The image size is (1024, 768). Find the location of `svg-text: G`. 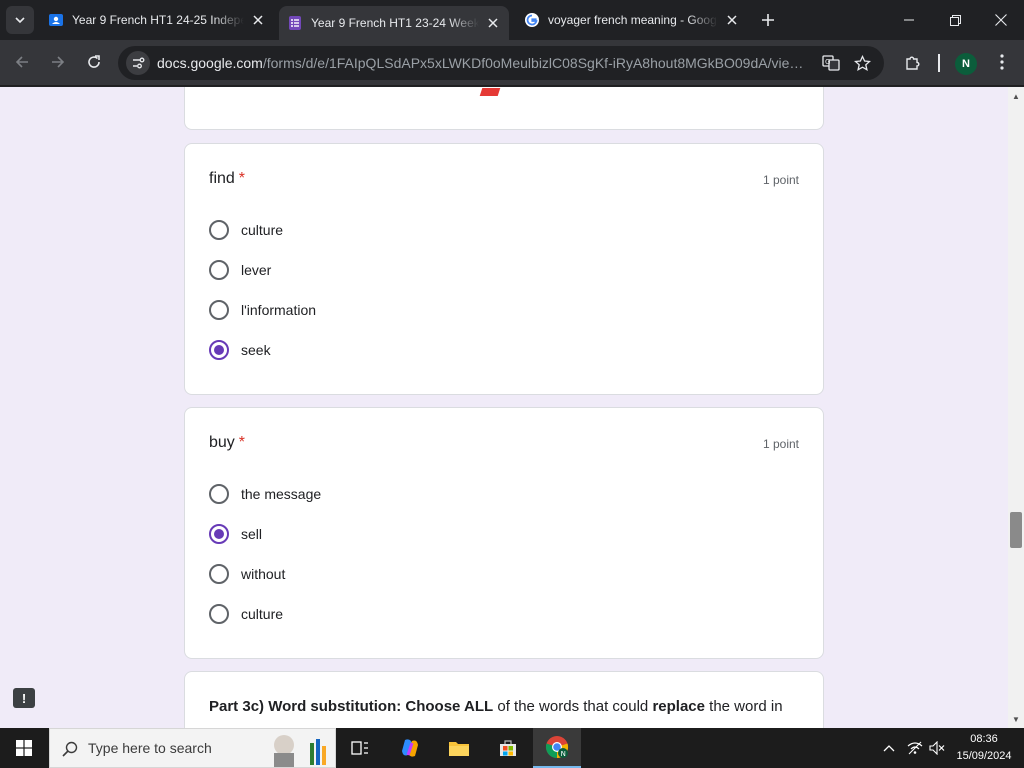

svg-text: G is located at coordinates (827, 62).